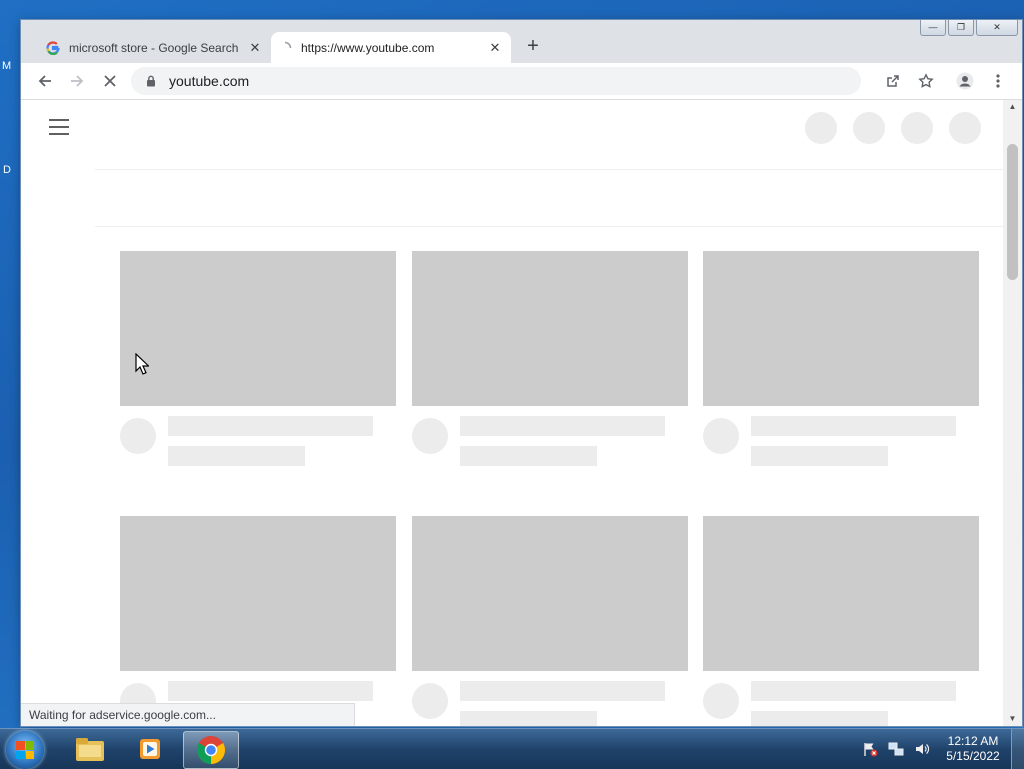  I want to click on arrow-right-icon, so click(77, 81).